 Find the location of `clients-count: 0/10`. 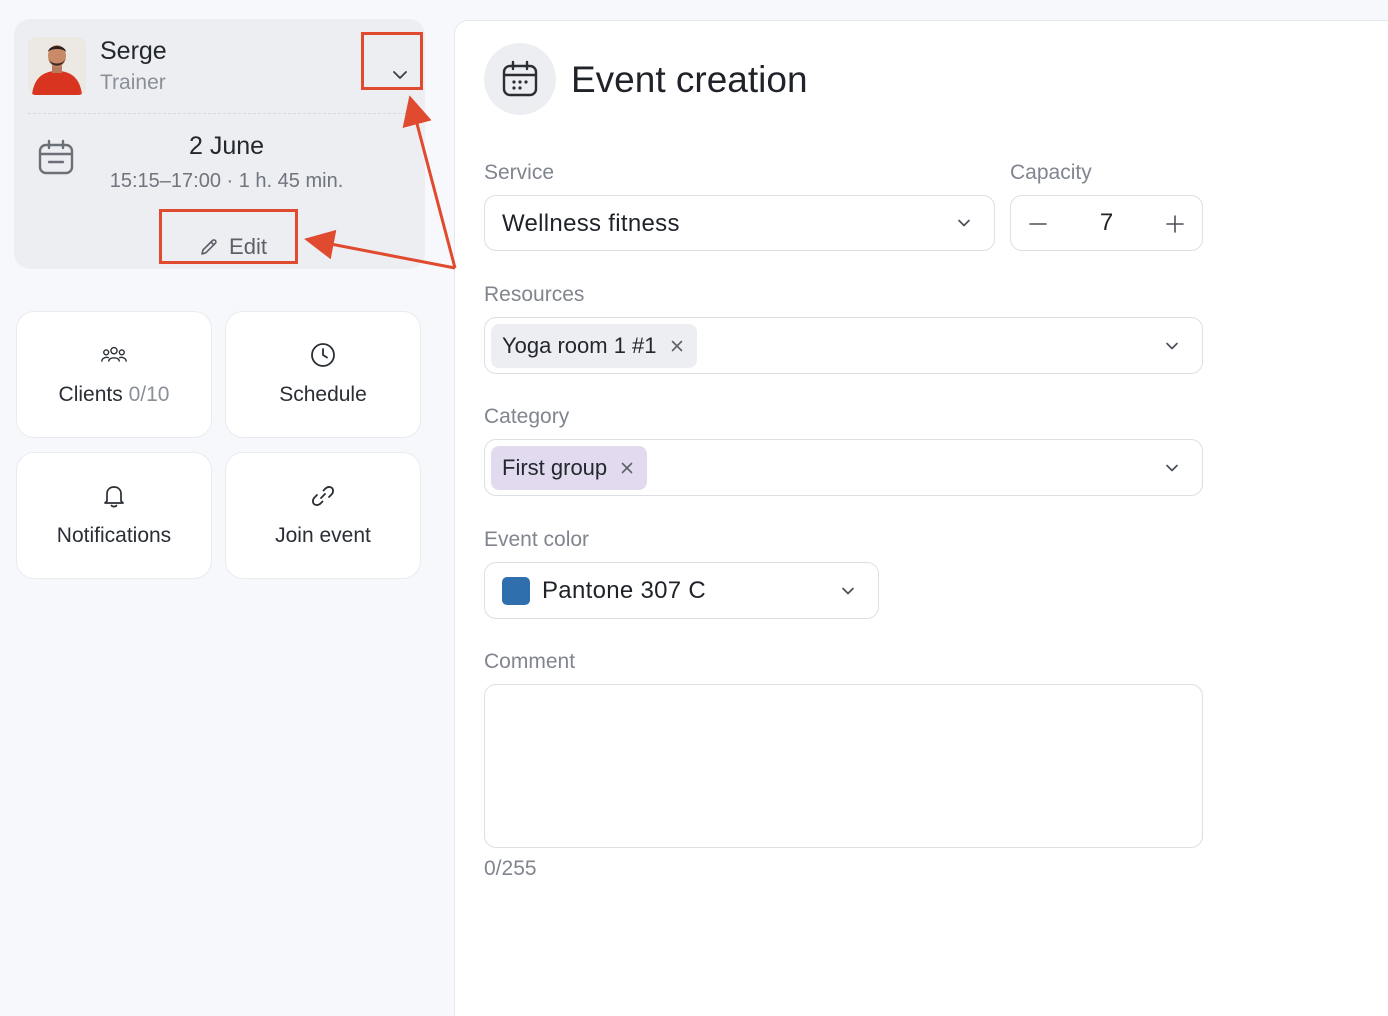

clients-count: 0/10 is located at coordinates (149, 394).